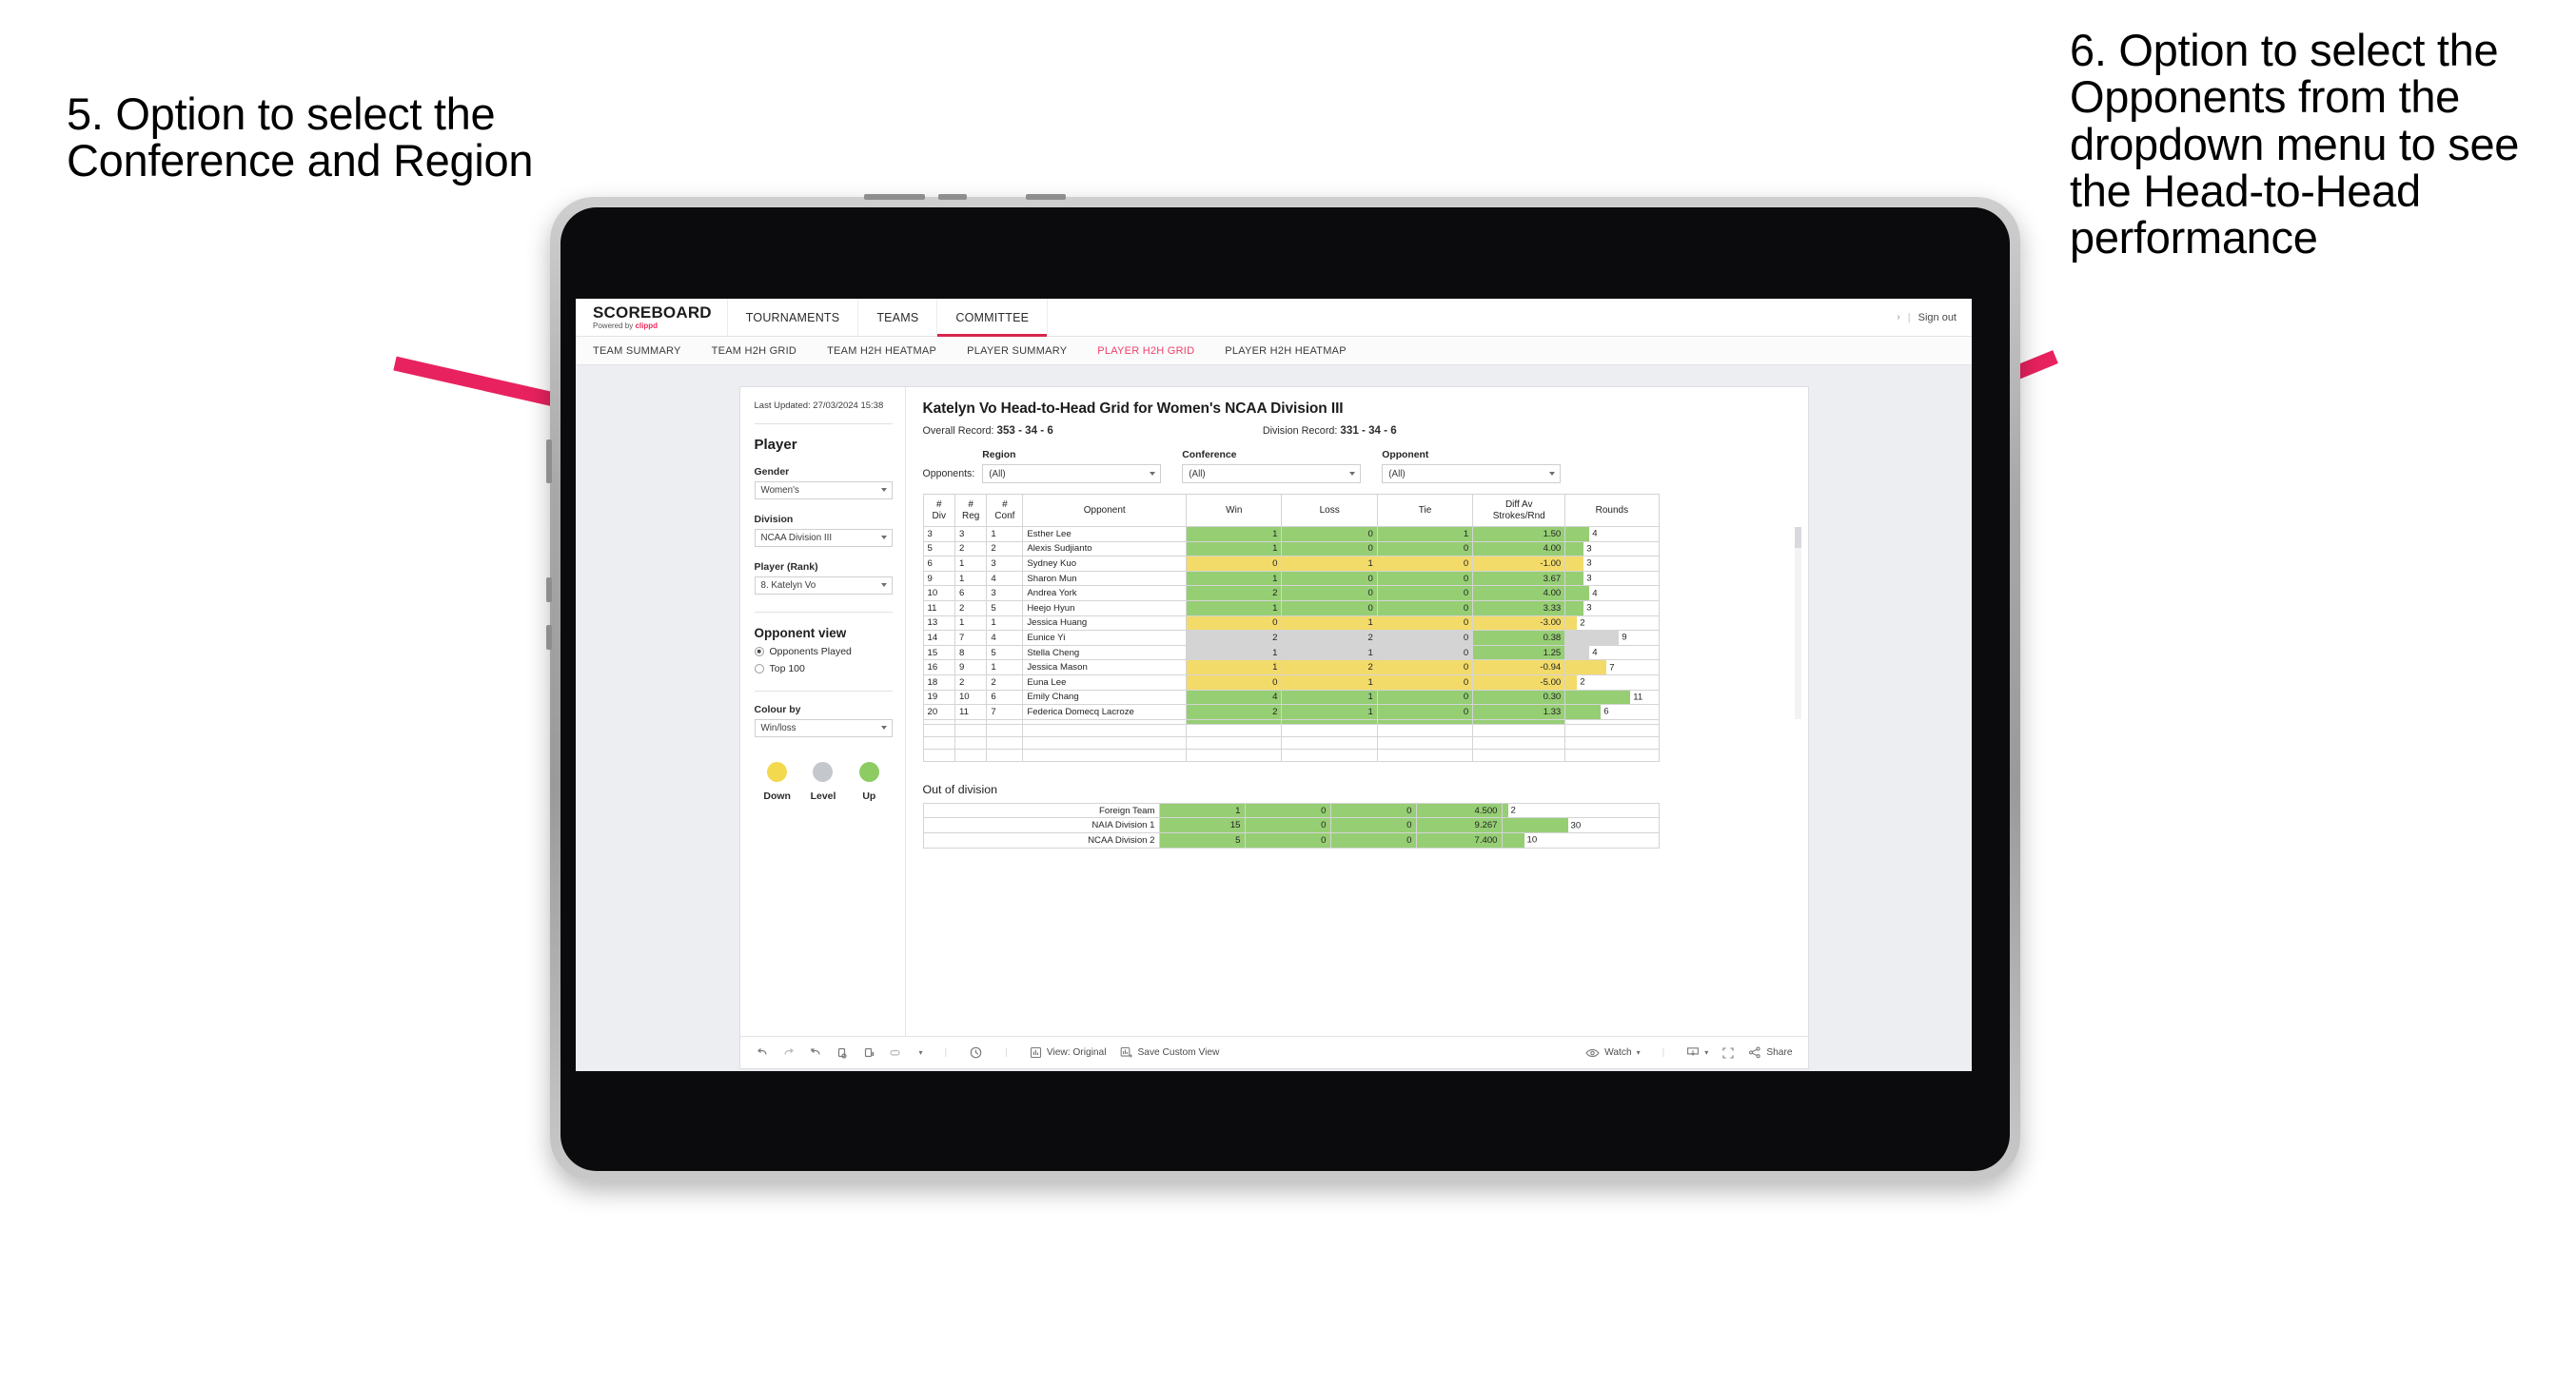  I want to click on cell-opponent: Sharon Mun, so click(1105, 578).